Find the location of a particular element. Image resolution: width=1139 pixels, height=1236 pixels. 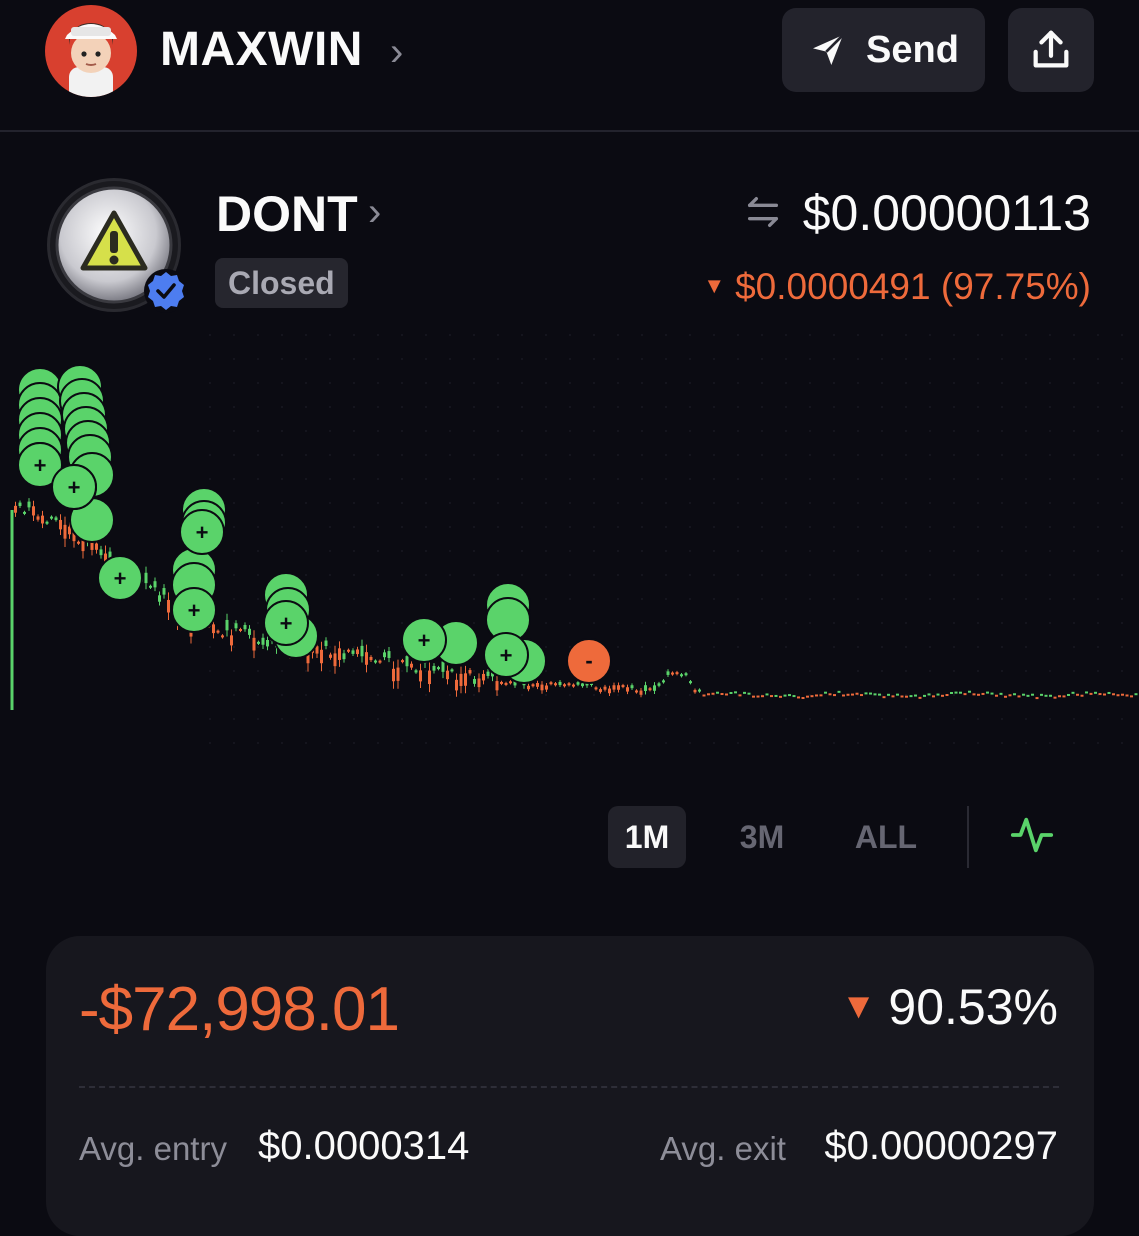

range-3m: 3M is located at coordinates (762, 837).